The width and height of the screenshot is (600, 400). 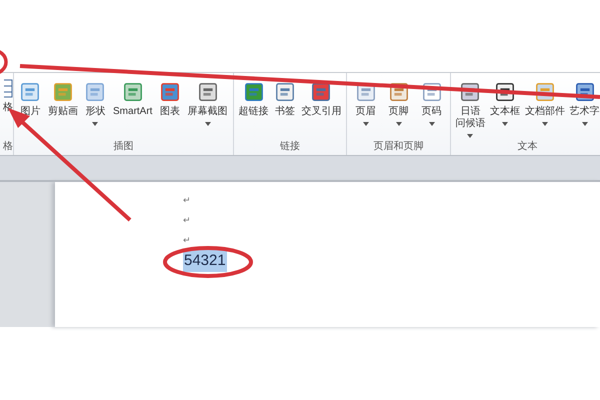 What do you see at coordinates (366, 109) in the screenshot?
I see `ribbon-button: 页眉` at bounding box center [366, 109].